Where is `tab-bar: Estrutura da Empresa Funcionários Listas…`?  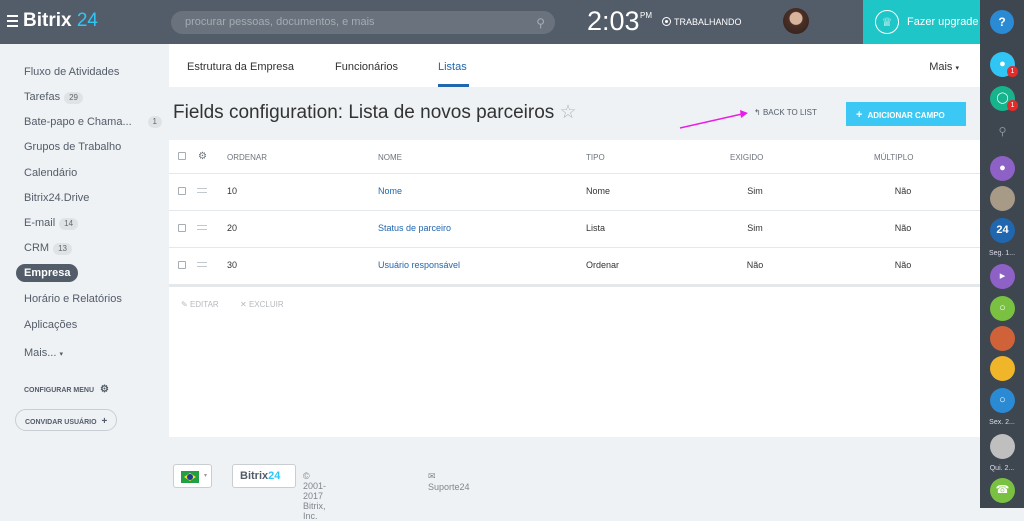 tab-bar: Estrutura da Empresa Funcionários Listas… is located at coordinates (574, 65).